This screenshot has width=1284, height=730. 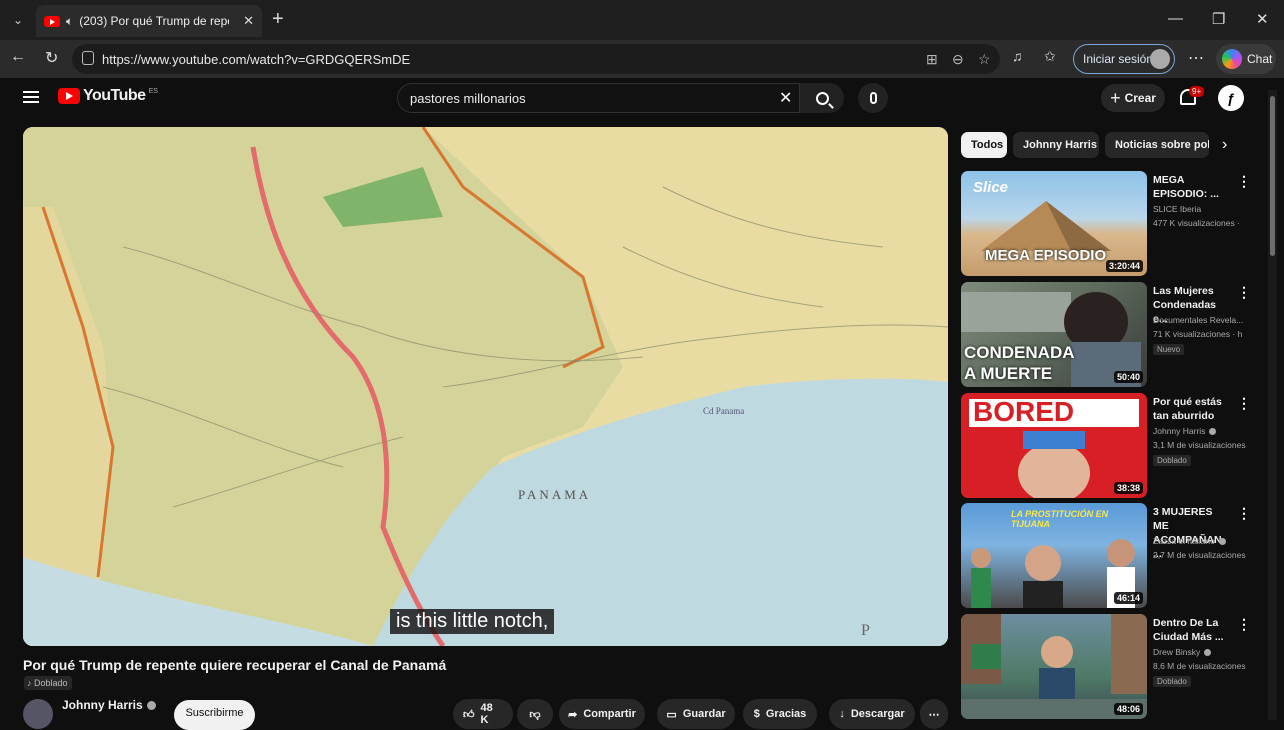 I want to click on tab-actions-menu: ⌄, so click(x=18, y=20).